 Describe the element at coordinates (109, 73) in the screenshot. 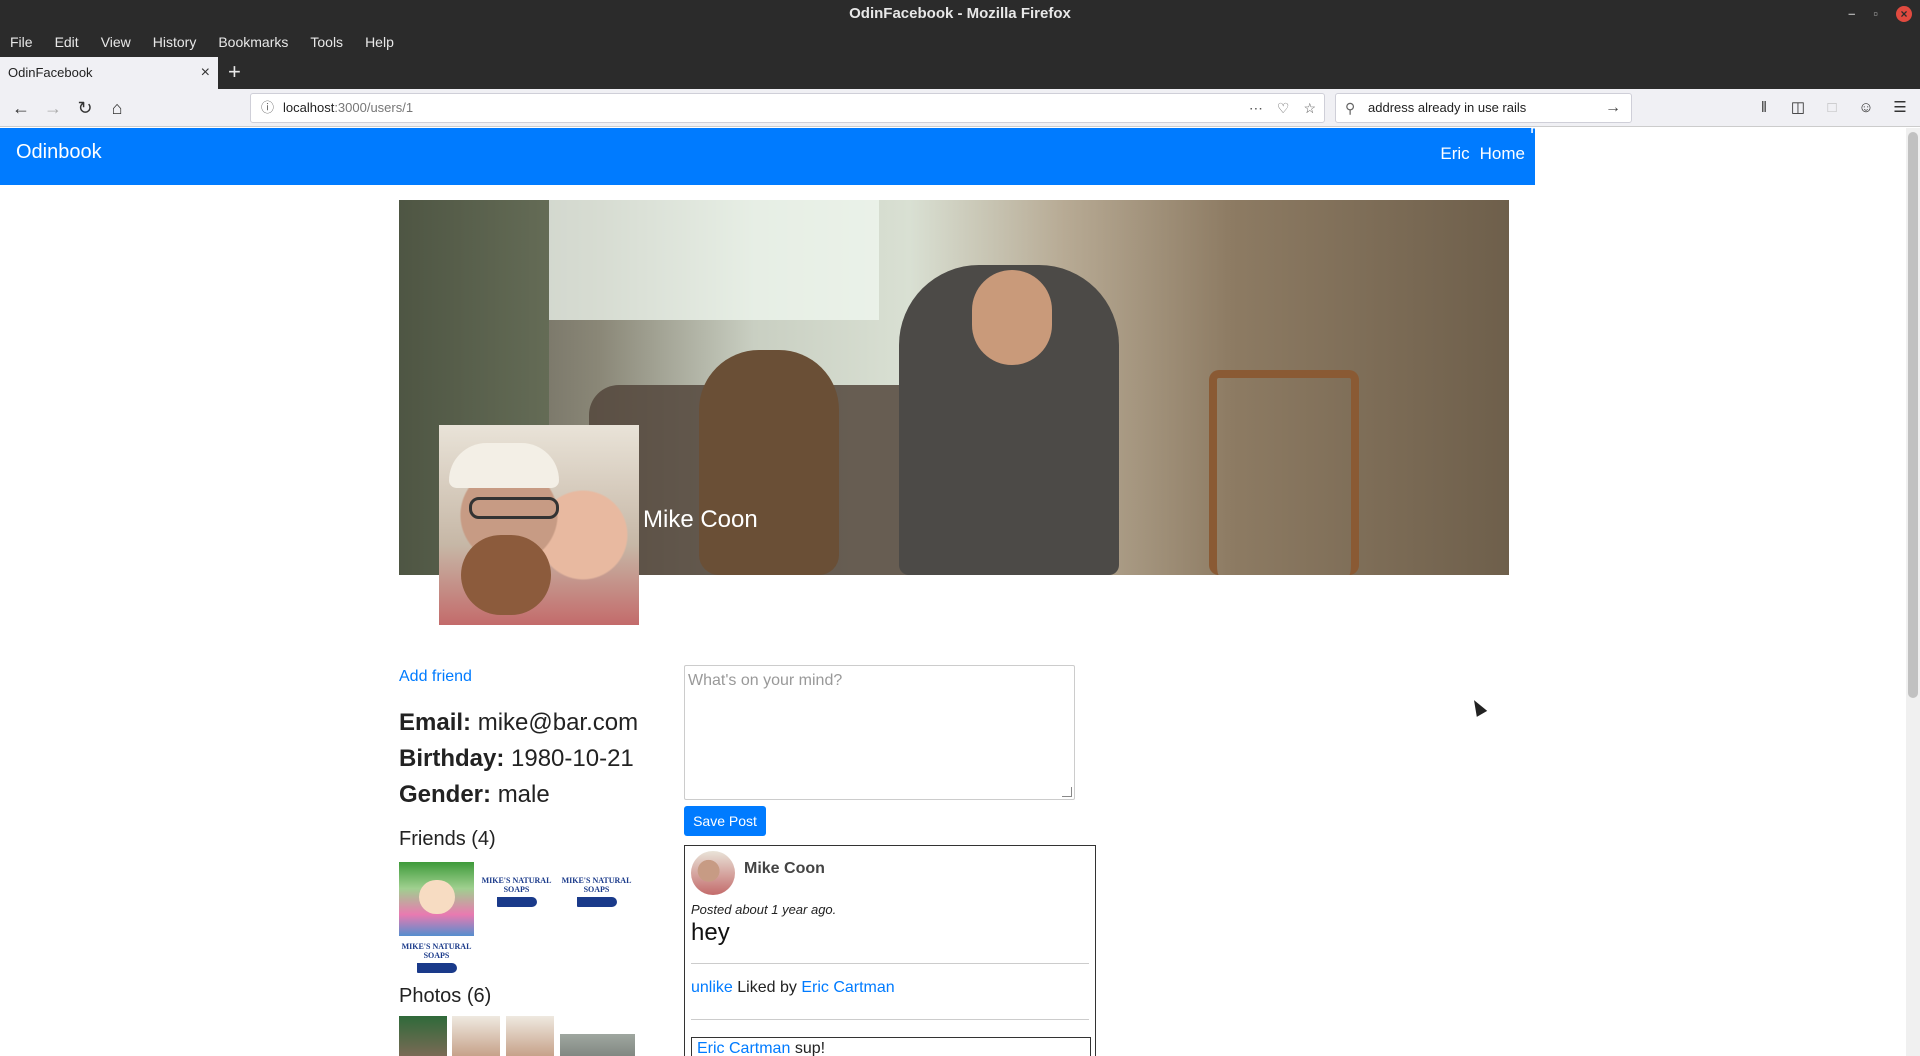

I see `tab-odinfacebook: OdinFacebook ×` at that location.